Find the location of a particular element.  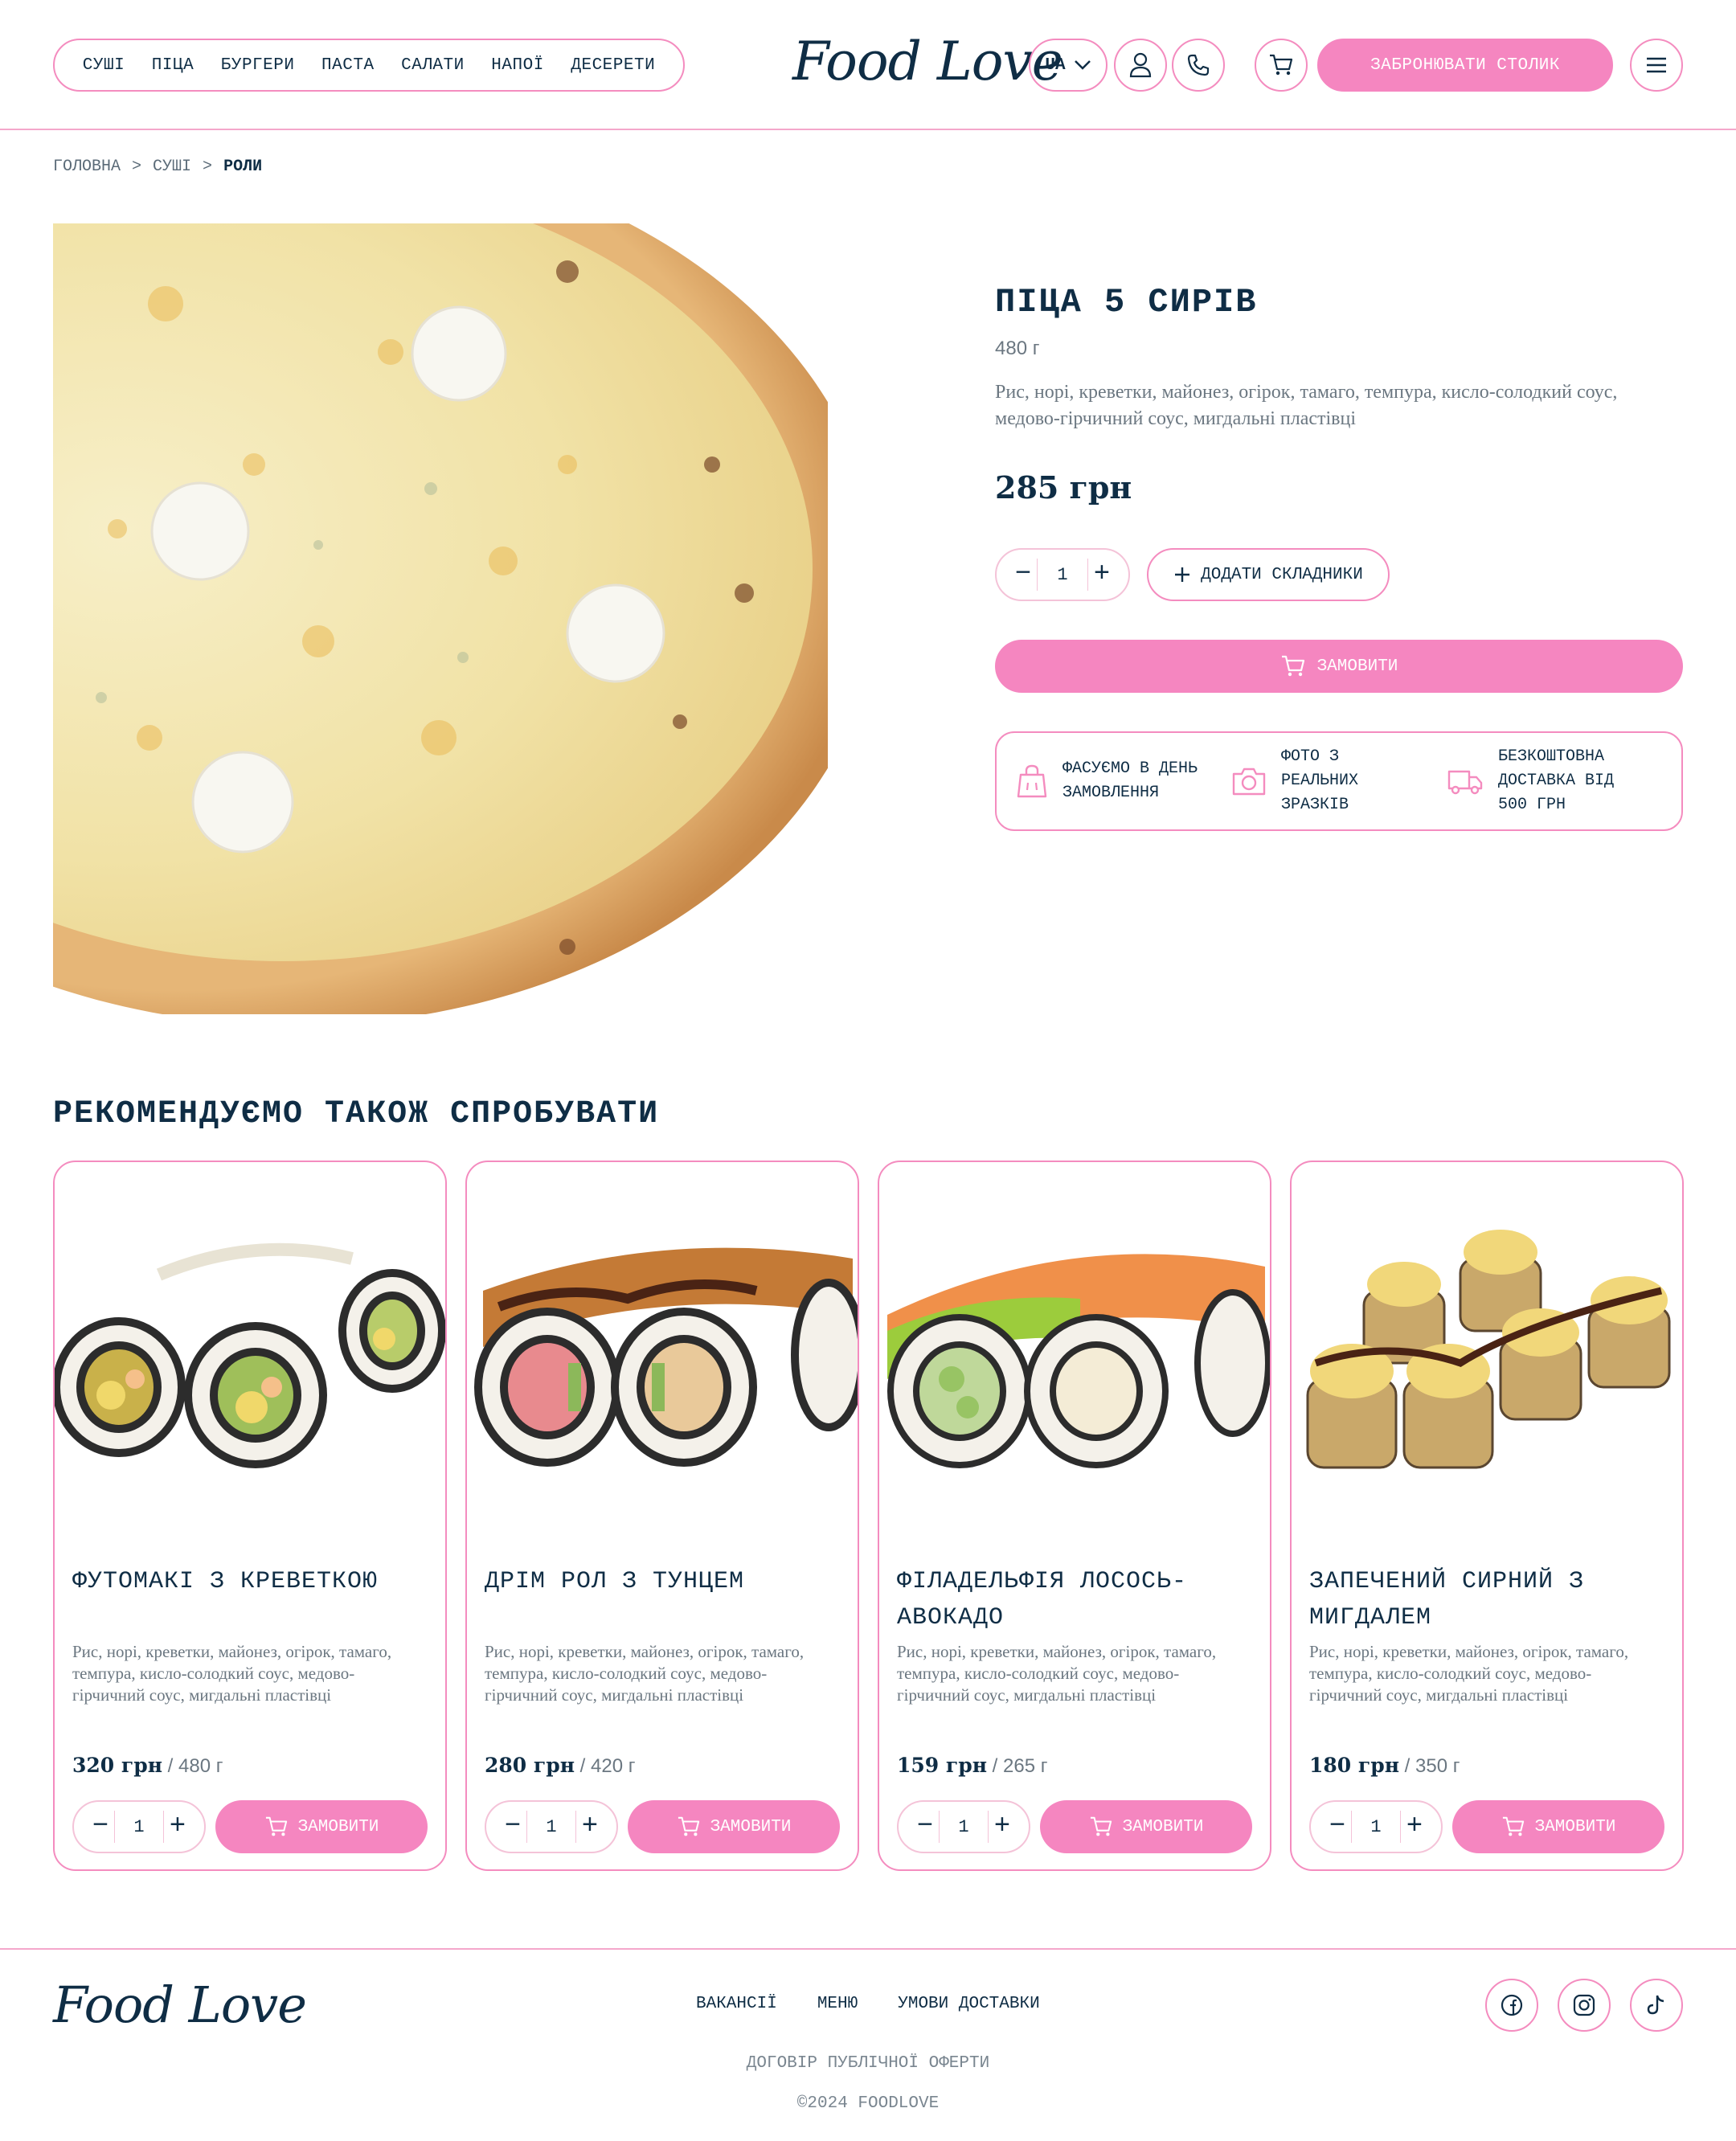

weight-value: / 350 г is located at coordinates (1432, 1766).